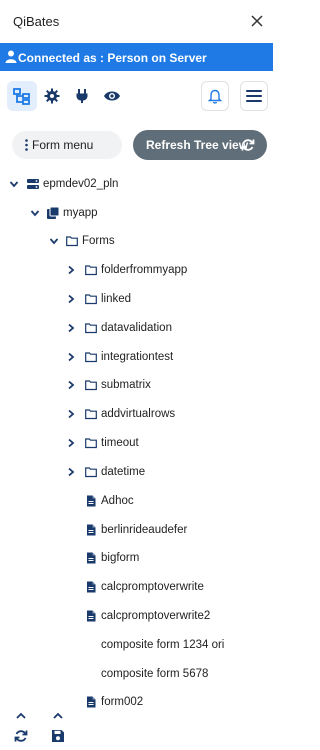 The image size is (320, 750). I want to click on tree-node-label: addvirtualrows, so click(138, 414).